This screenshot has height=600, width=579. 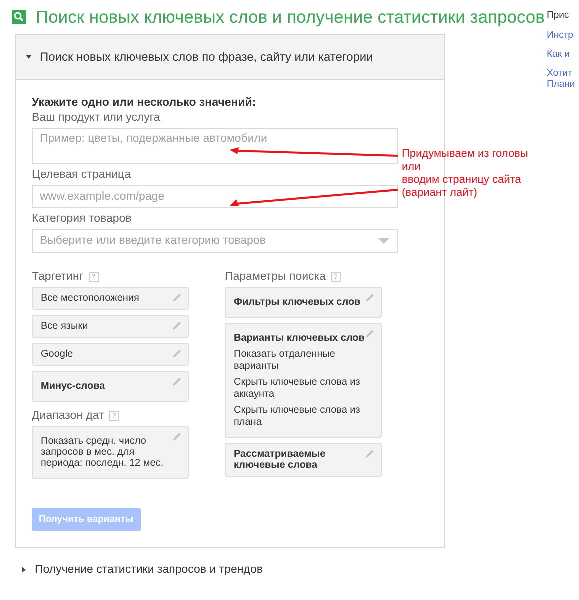 What do you see at coordinates (466, 174) in the screenshot?
I see `annotation-text: Придумываем из головы или вводим страницу сайта (вариант лайт)` at bounding box center [466, 174].